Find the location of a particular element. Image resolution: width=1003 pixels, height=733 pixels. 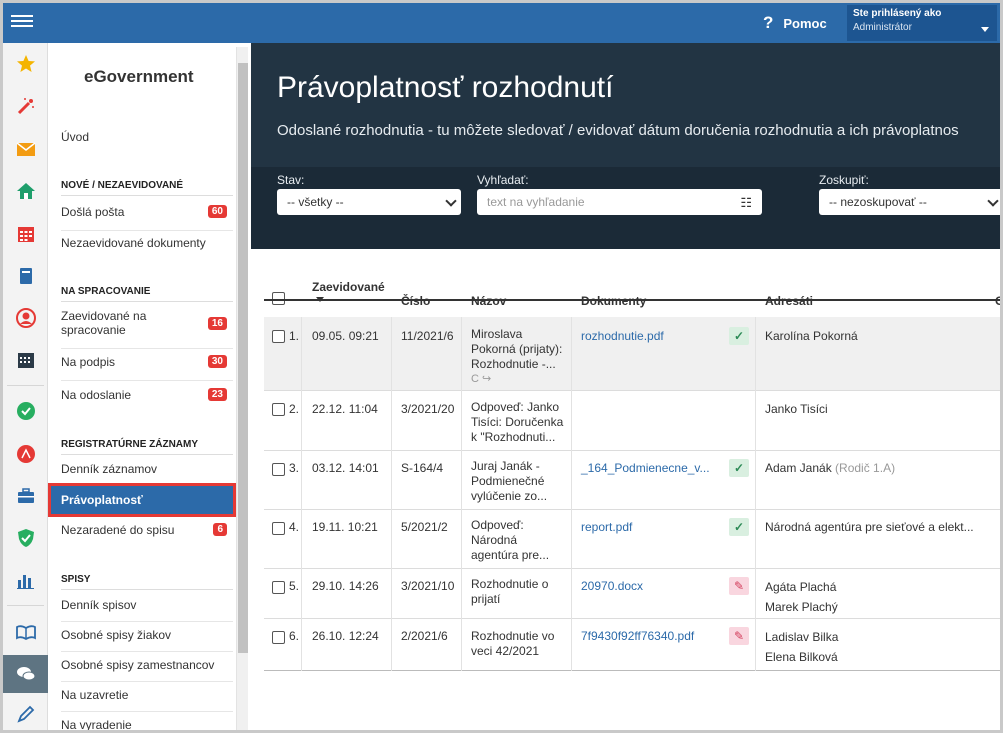

shield-button is located at coordinates (25, 538).